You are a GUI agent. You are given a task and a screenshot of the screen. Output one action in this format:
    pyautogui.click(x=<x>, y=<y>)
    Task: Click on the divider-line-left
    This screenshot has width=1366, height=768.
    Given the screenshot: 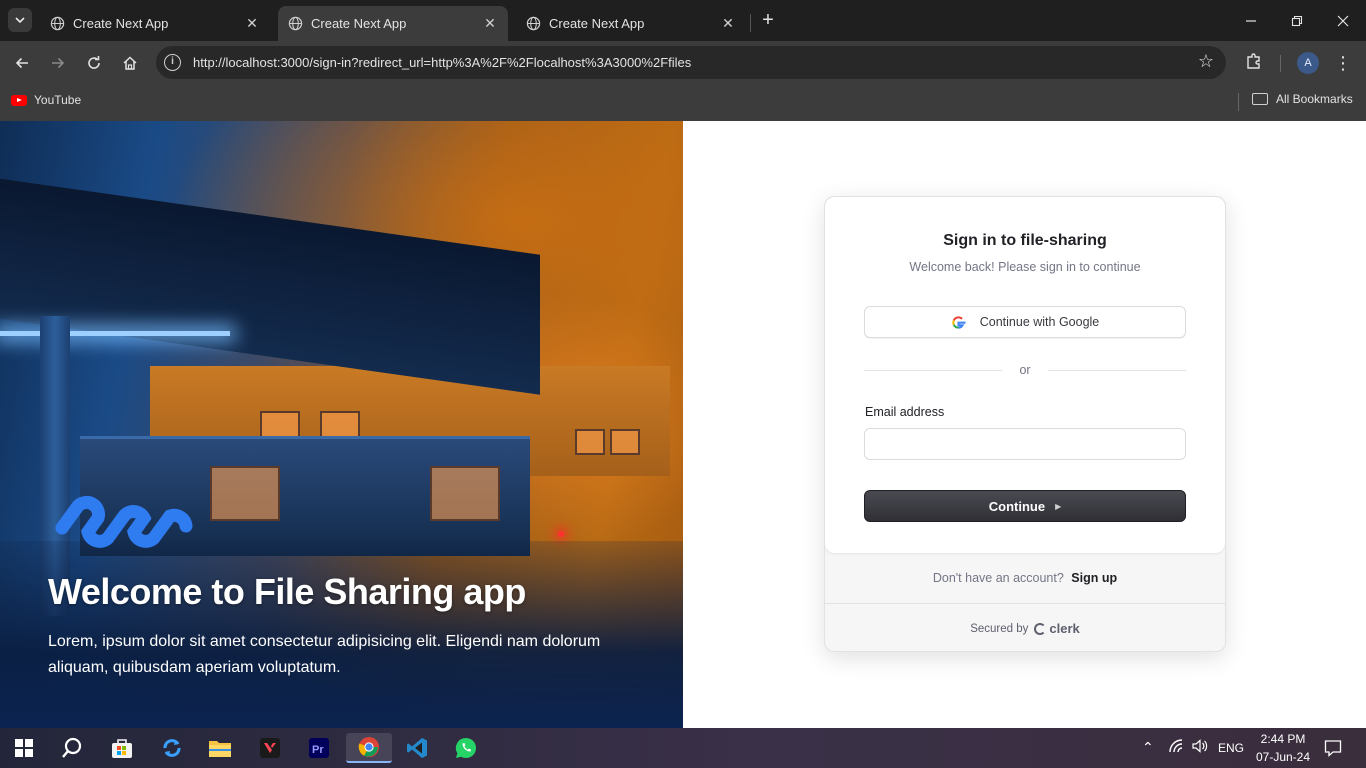 What is the action you would take?
    pyautogui.click(x=933, y=370)
    